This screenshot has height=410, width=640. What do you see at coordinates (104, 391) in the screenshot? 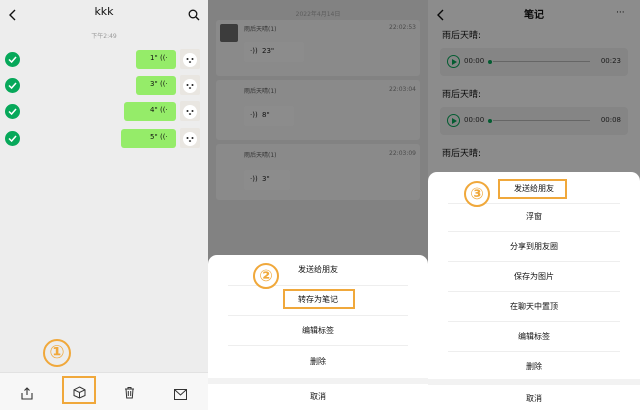
I see `multi-select-toolbar` at bounding box center [104, 391].